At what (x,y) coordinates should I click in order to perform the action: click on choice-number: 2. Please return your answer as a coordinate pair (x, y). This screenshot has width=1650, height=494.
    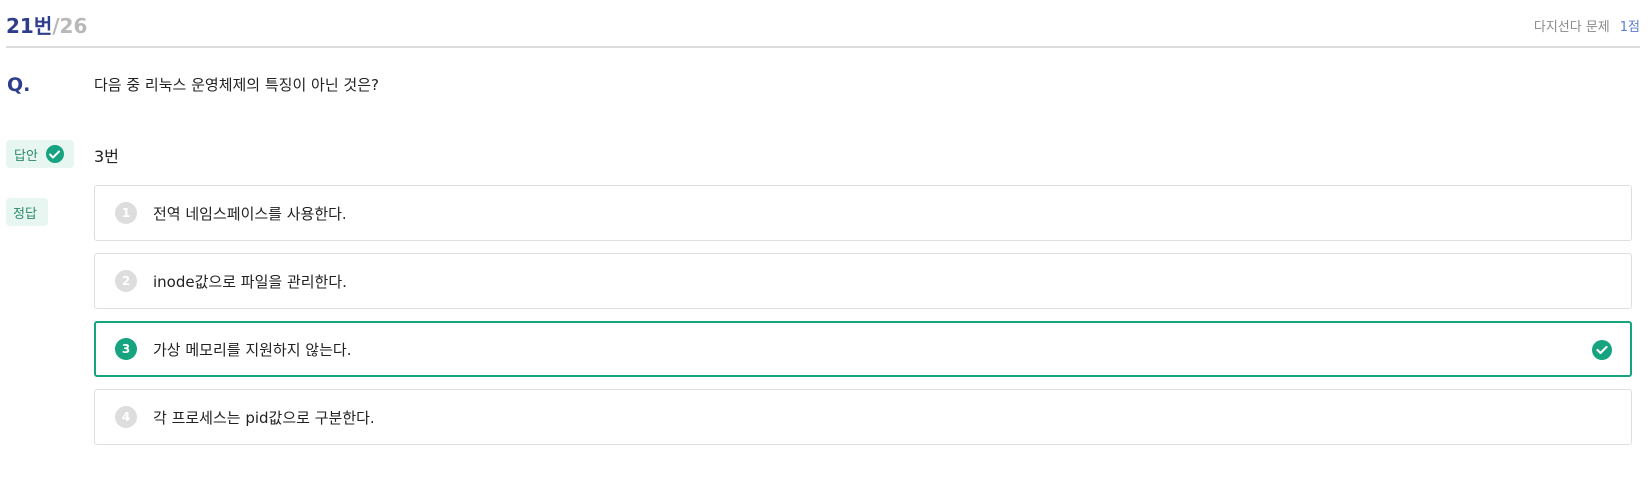
    Looking at the image, I should click on (126, 281).